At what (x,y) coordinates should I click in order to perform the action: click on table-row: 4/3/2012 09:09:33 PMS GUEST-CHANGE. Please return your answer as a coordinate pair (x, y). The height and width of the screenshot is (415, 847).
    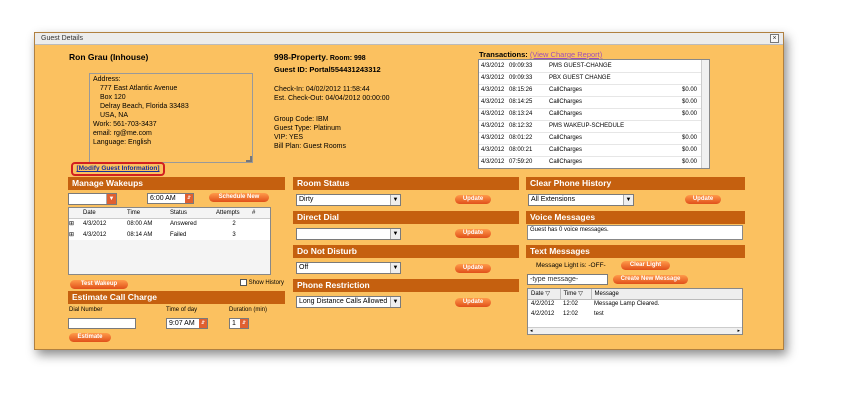
    Looking at the image, I should click on (590, 66).